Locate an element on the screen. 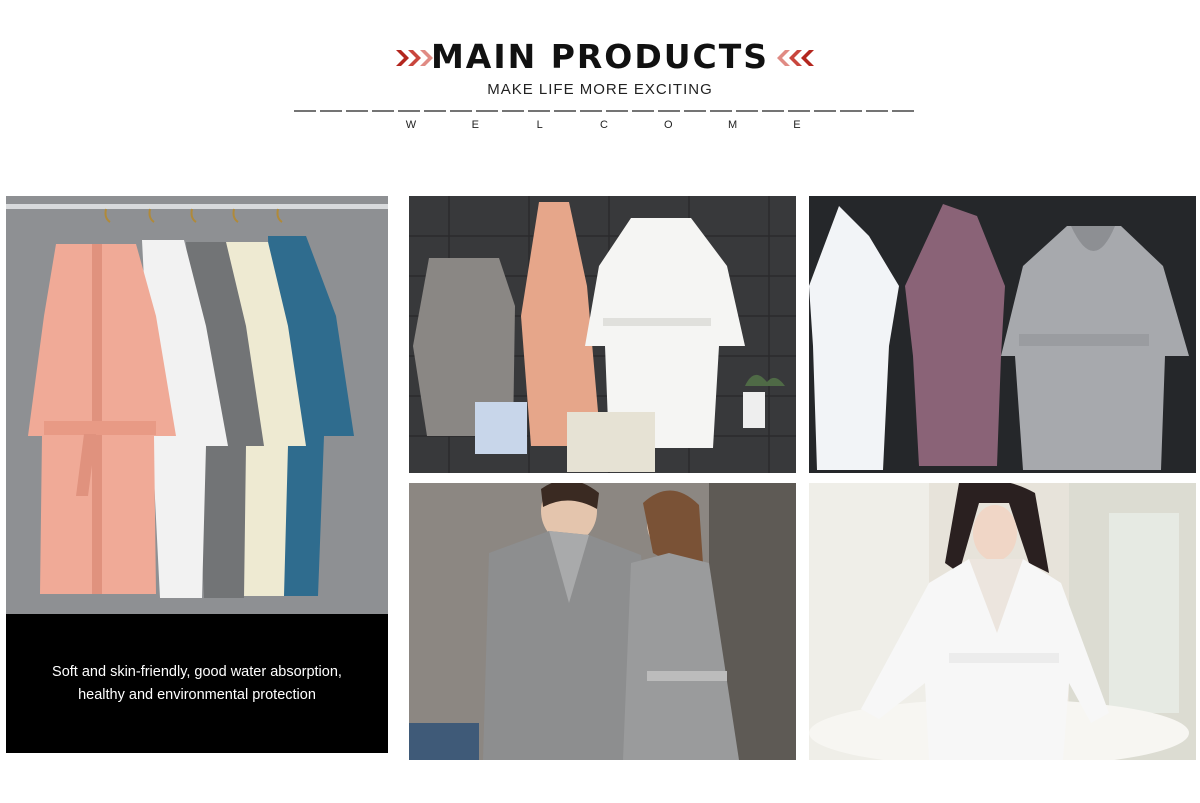  section-title: MAIN PRODUCTS is located at coordinates (600, 56).